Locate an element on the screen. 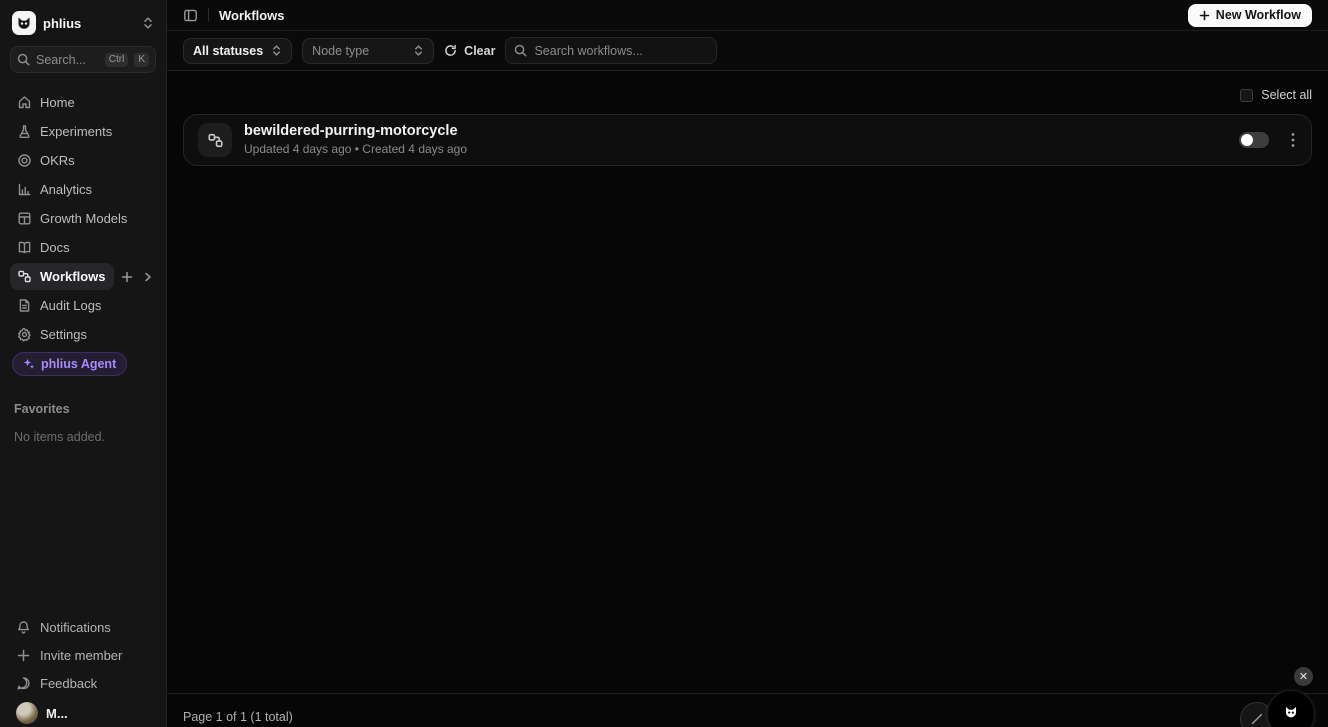 This screenshot has height=727, width=1328. target-icon is located at coordinates (24, 160).